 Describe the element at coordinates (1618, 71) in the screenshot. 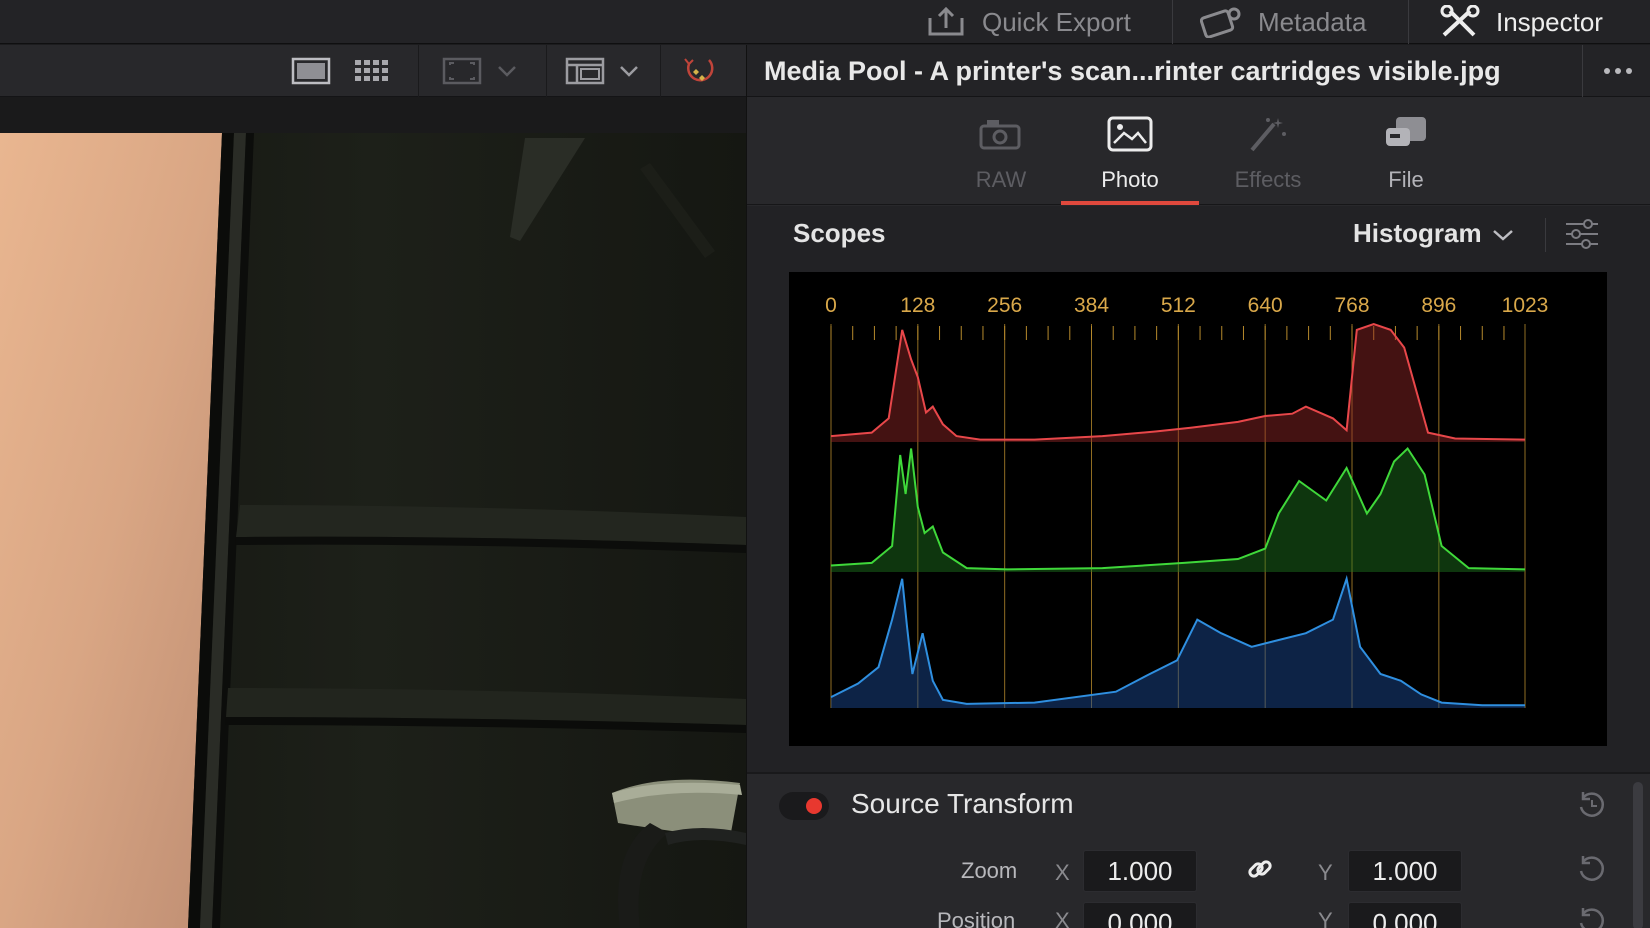

I see `more-options-icon` at that location.